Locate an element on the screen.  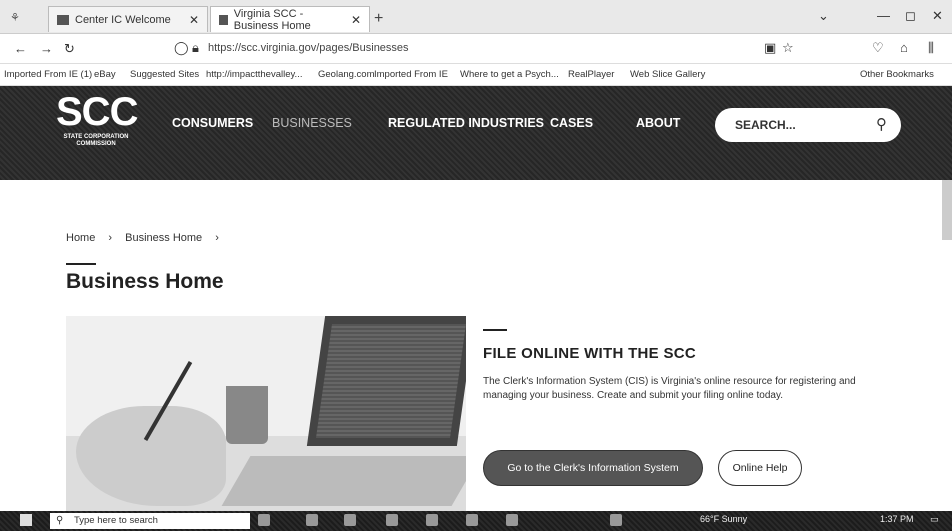
tab-label: Center IC Welcome is located at coordinates (123, 19).